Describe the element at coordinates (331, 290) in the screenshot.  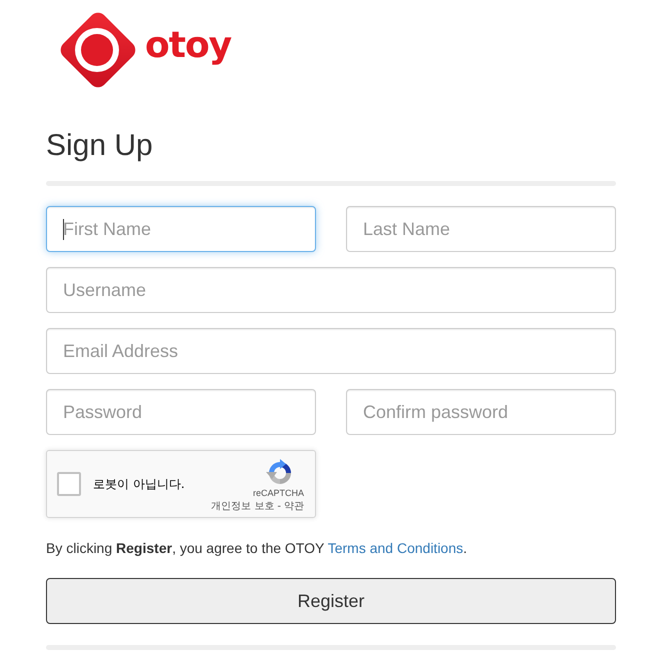
I see `input-field: Username` at that location.